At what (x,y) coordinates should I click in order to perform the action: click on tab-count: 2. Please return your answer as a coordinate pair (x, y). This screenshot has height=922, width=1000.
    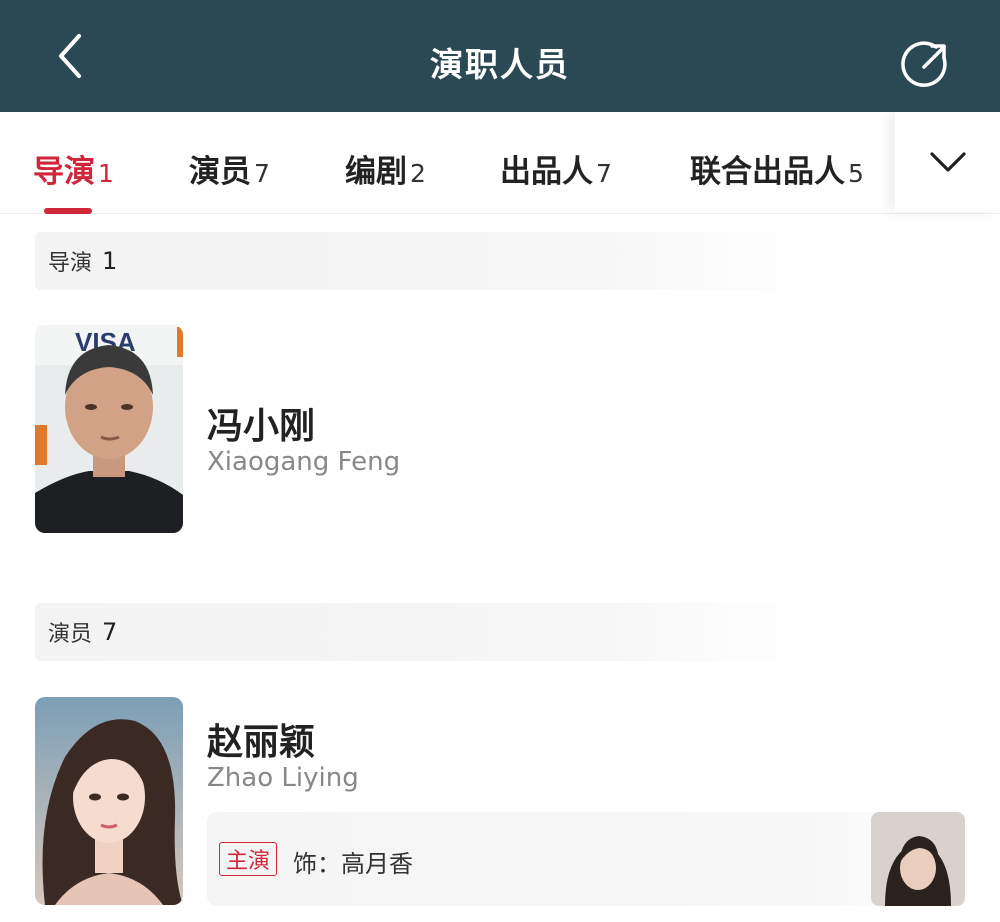
    Looking at the image, I should click on (418, 173).